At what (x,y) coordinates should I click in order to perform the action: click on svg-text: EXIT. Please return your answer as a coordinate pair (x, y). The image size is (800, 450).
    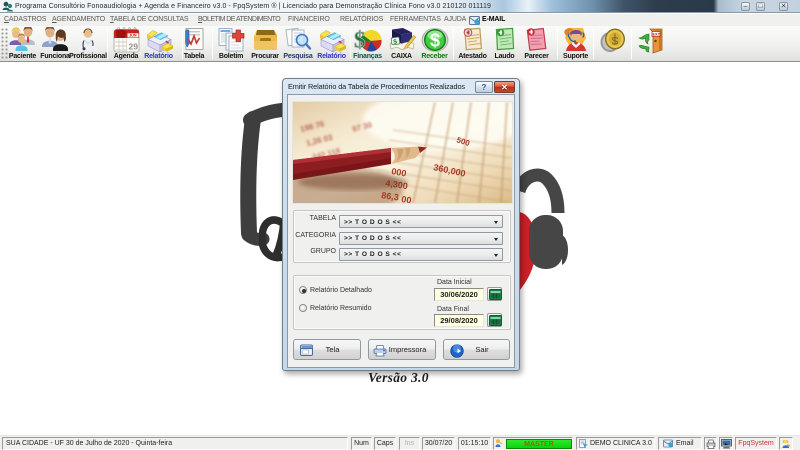
    Looking at the image, I should click on (656, 35).